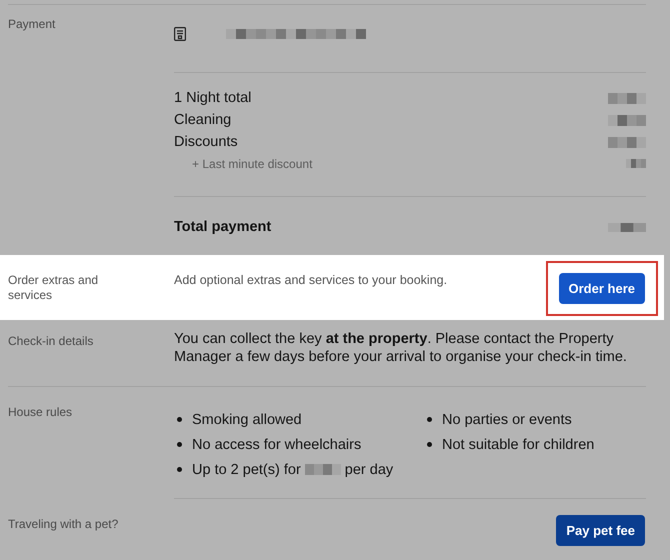 The height and width of the screenshot is (560, 670). Describe the element at coordinates (252, 163) in the screenshot. I see `sub-line-label: + Last minute discount` at that location.